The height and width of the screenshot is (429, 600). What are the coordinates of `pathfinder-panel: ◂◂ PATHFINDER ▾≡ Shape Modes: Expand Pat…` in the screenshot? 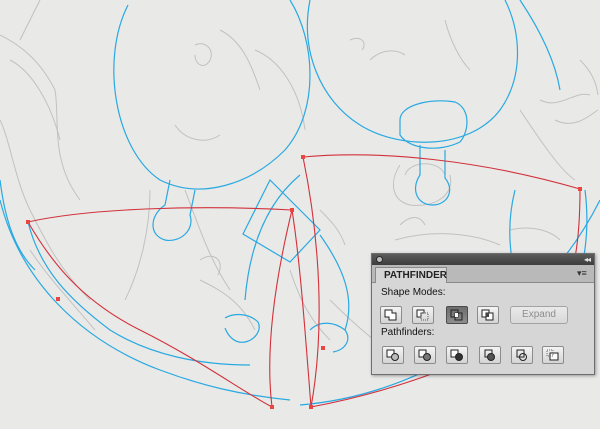 It's located at (483, 314).